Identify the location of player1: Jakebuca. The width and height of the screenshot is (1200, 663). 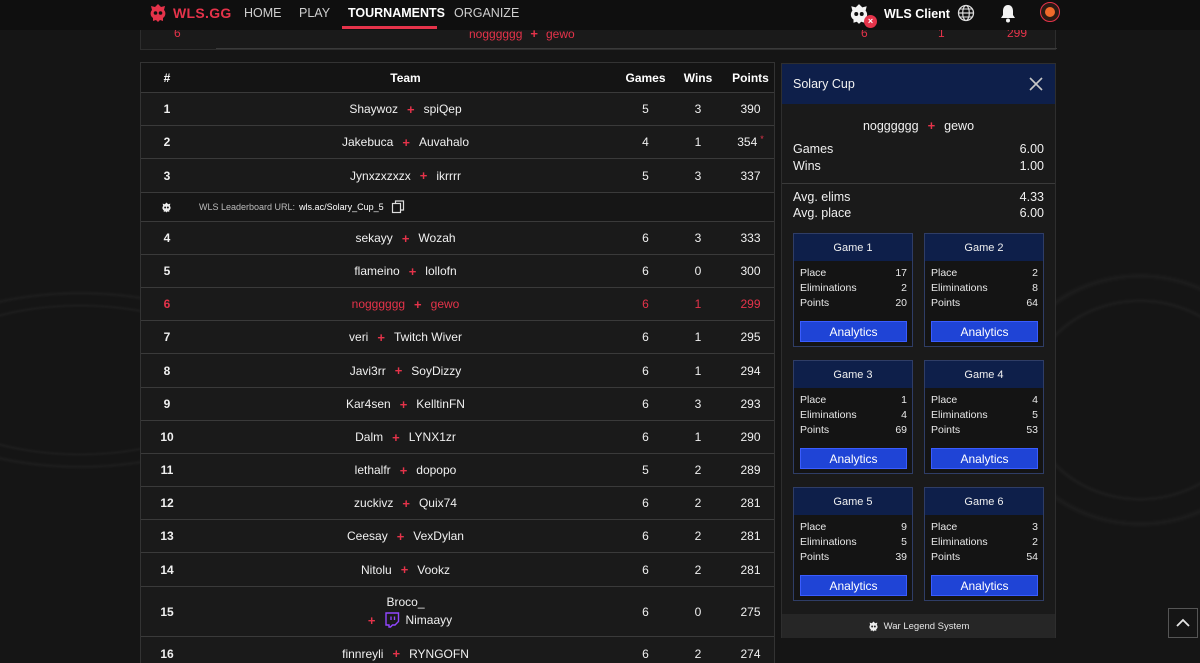
(367, 142).